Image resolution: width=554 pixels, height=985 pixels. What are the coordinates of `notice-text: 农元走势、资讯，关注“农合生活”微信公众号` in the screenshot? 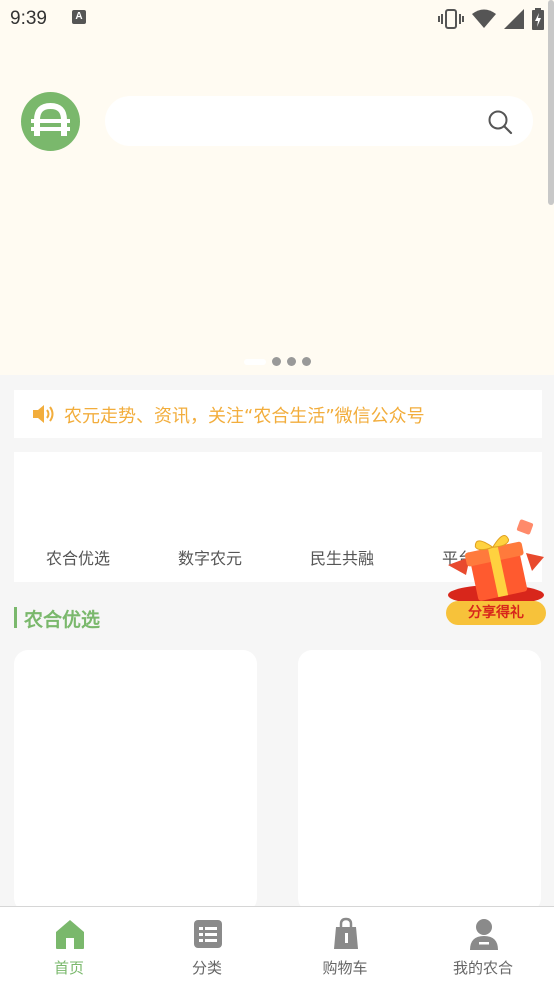 It's located at (244, 416).